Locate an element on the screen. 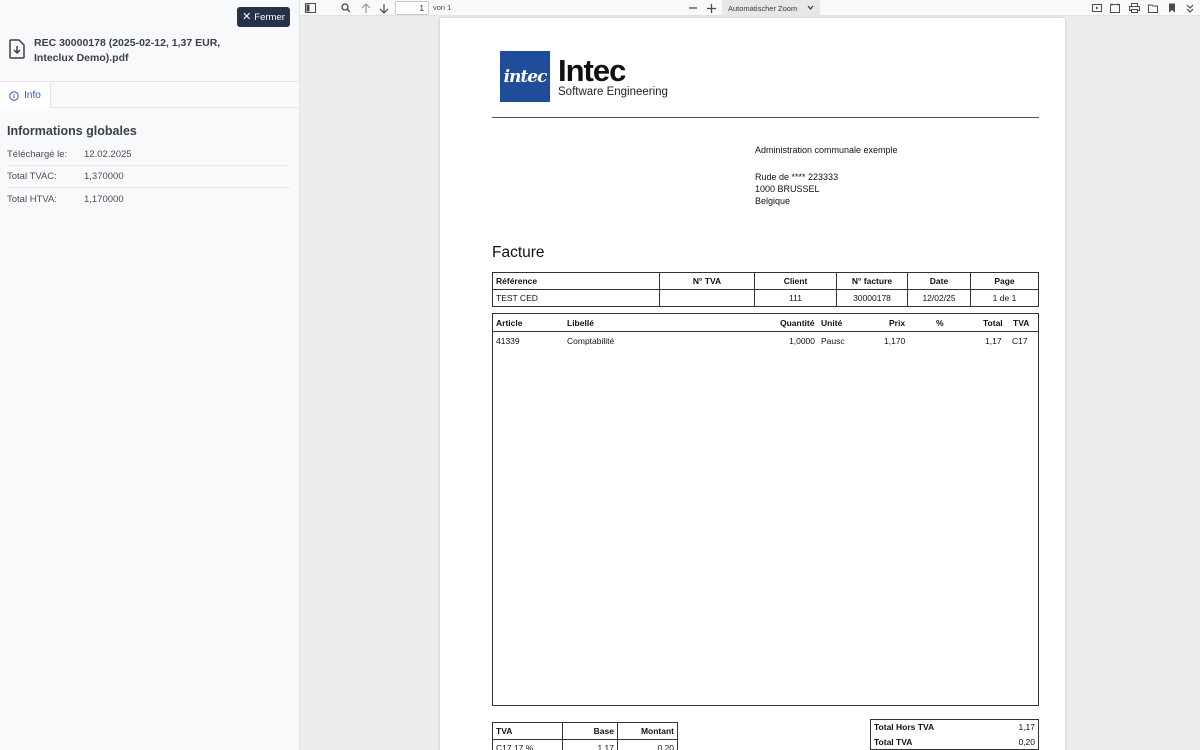  chevron-down-icon is located at coordinates (810, 7).